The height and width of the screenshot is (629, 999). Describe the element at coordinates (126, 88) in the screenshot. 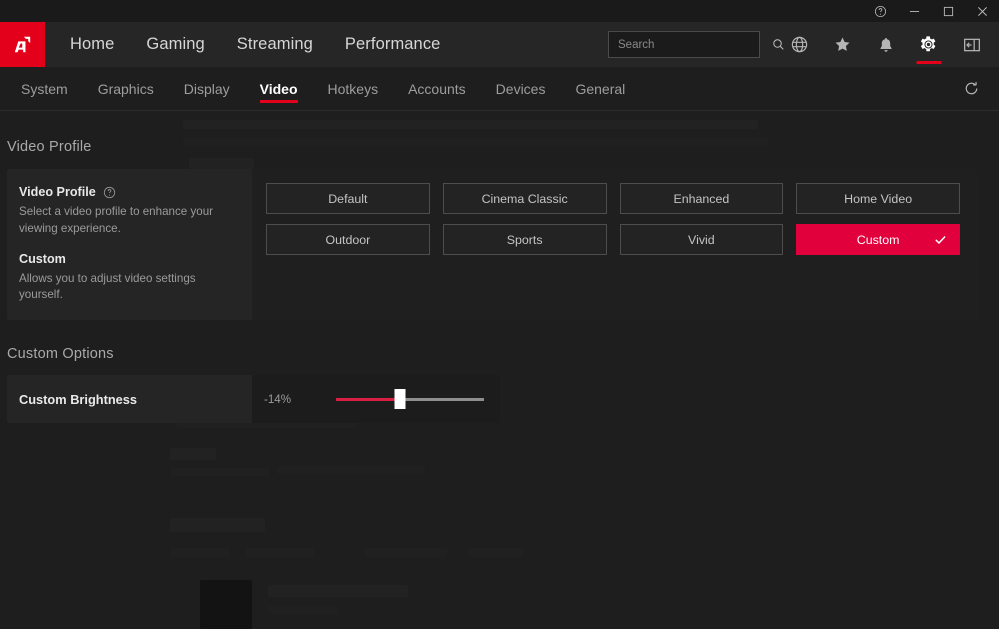

I see `tab-graphics: Graphics` at that location.